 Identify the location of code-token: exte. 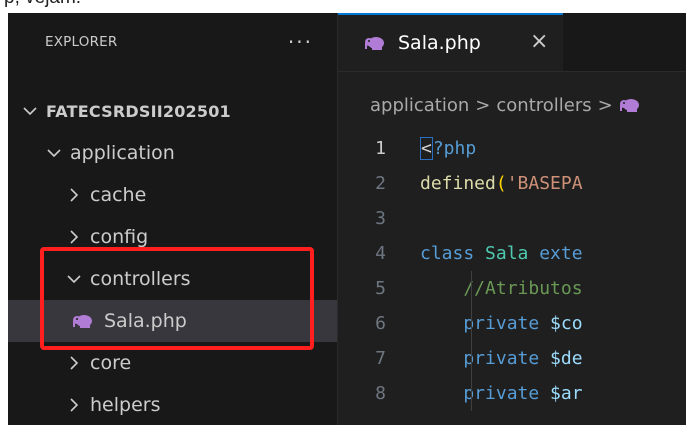
(561, 253).